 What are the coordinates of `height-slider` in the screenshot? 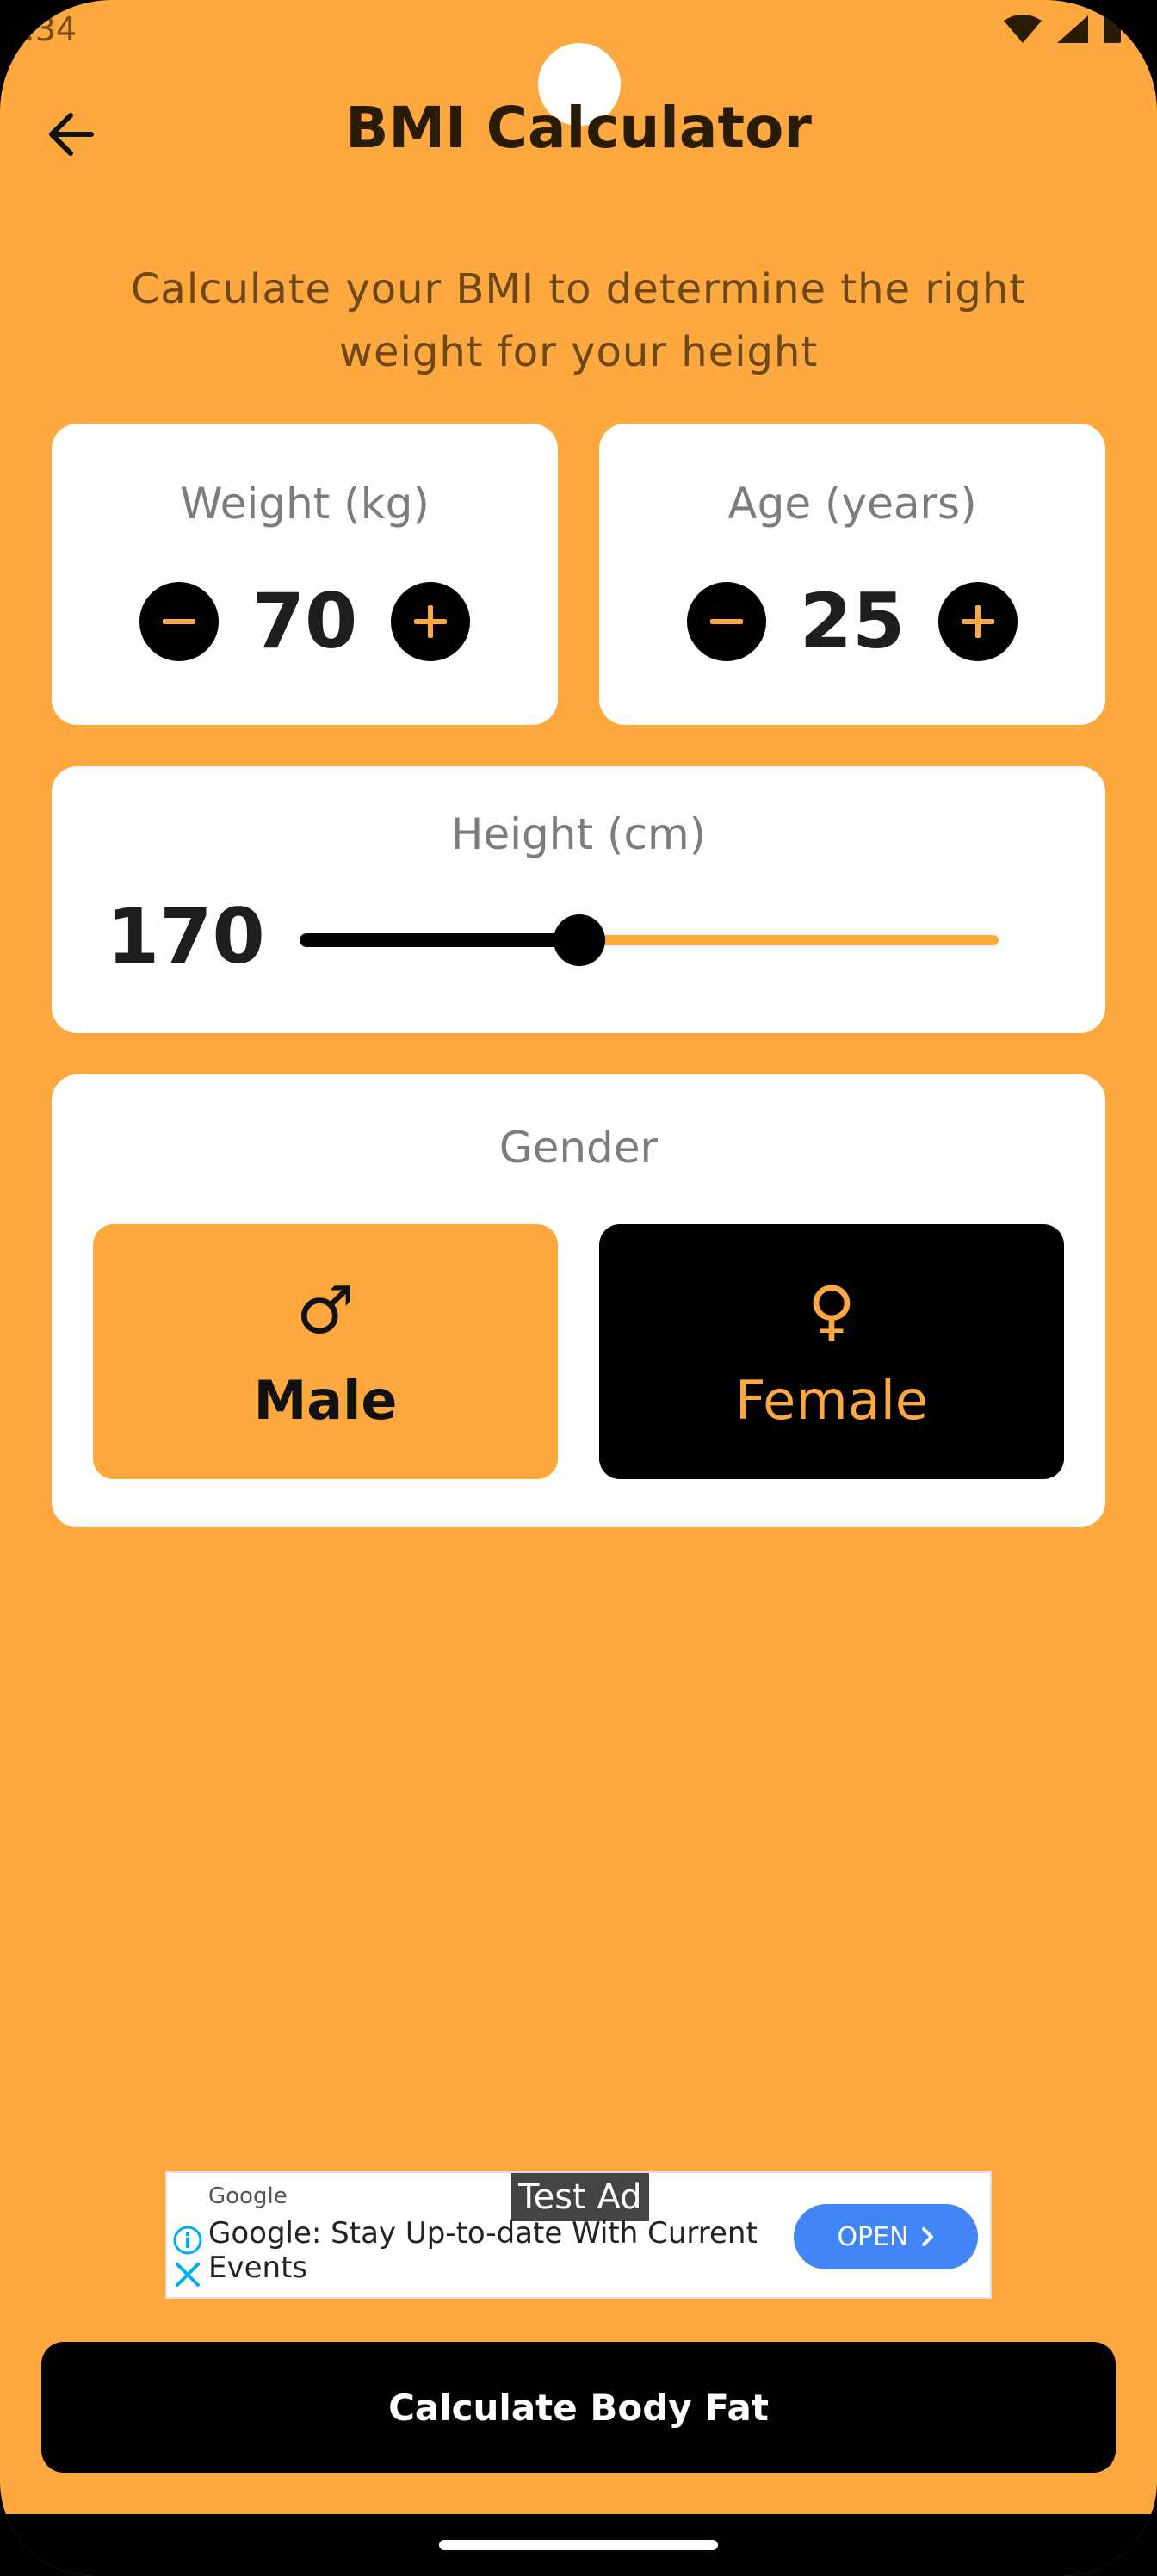 It's located at (649, 940).